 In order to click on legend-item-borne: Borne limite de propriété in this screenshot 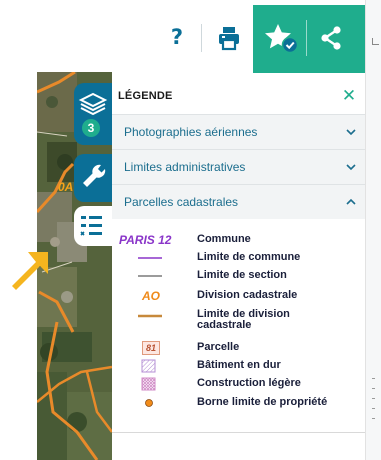, I will do `click(238, 403)`.